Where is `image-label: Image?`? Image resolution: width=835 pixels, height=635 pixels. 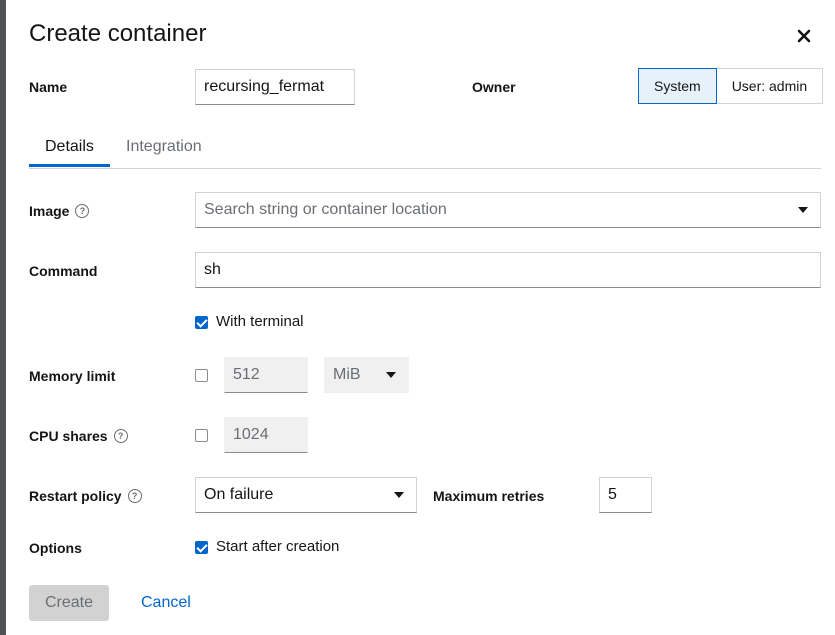 image-label: Image? is located at coordinates (59, 211).